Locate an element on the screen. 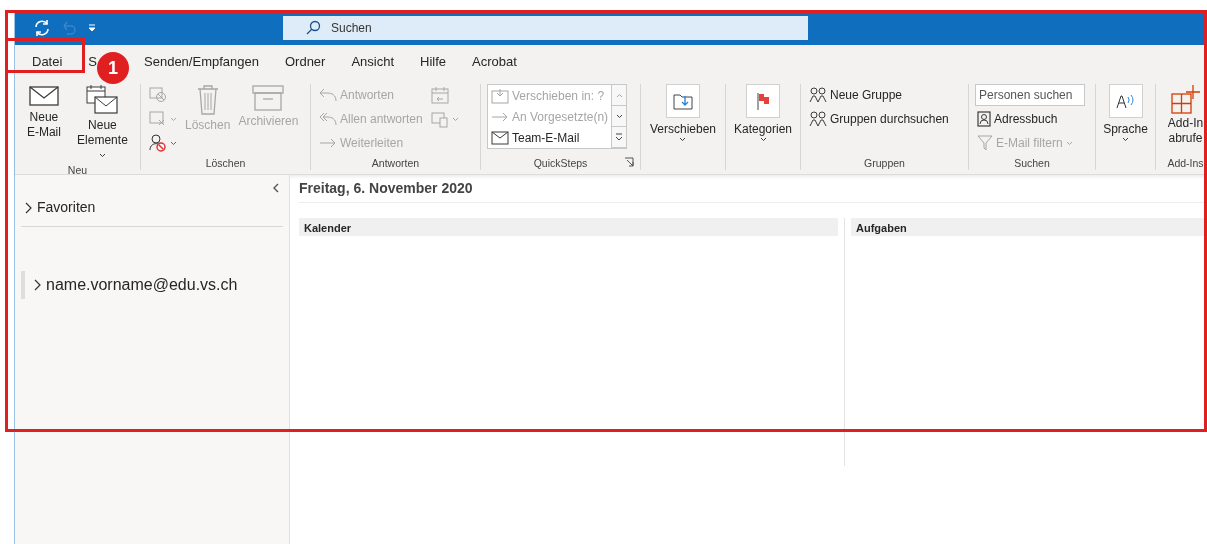  ribbon-button: Verschieben is located at coordinates (682, 113).